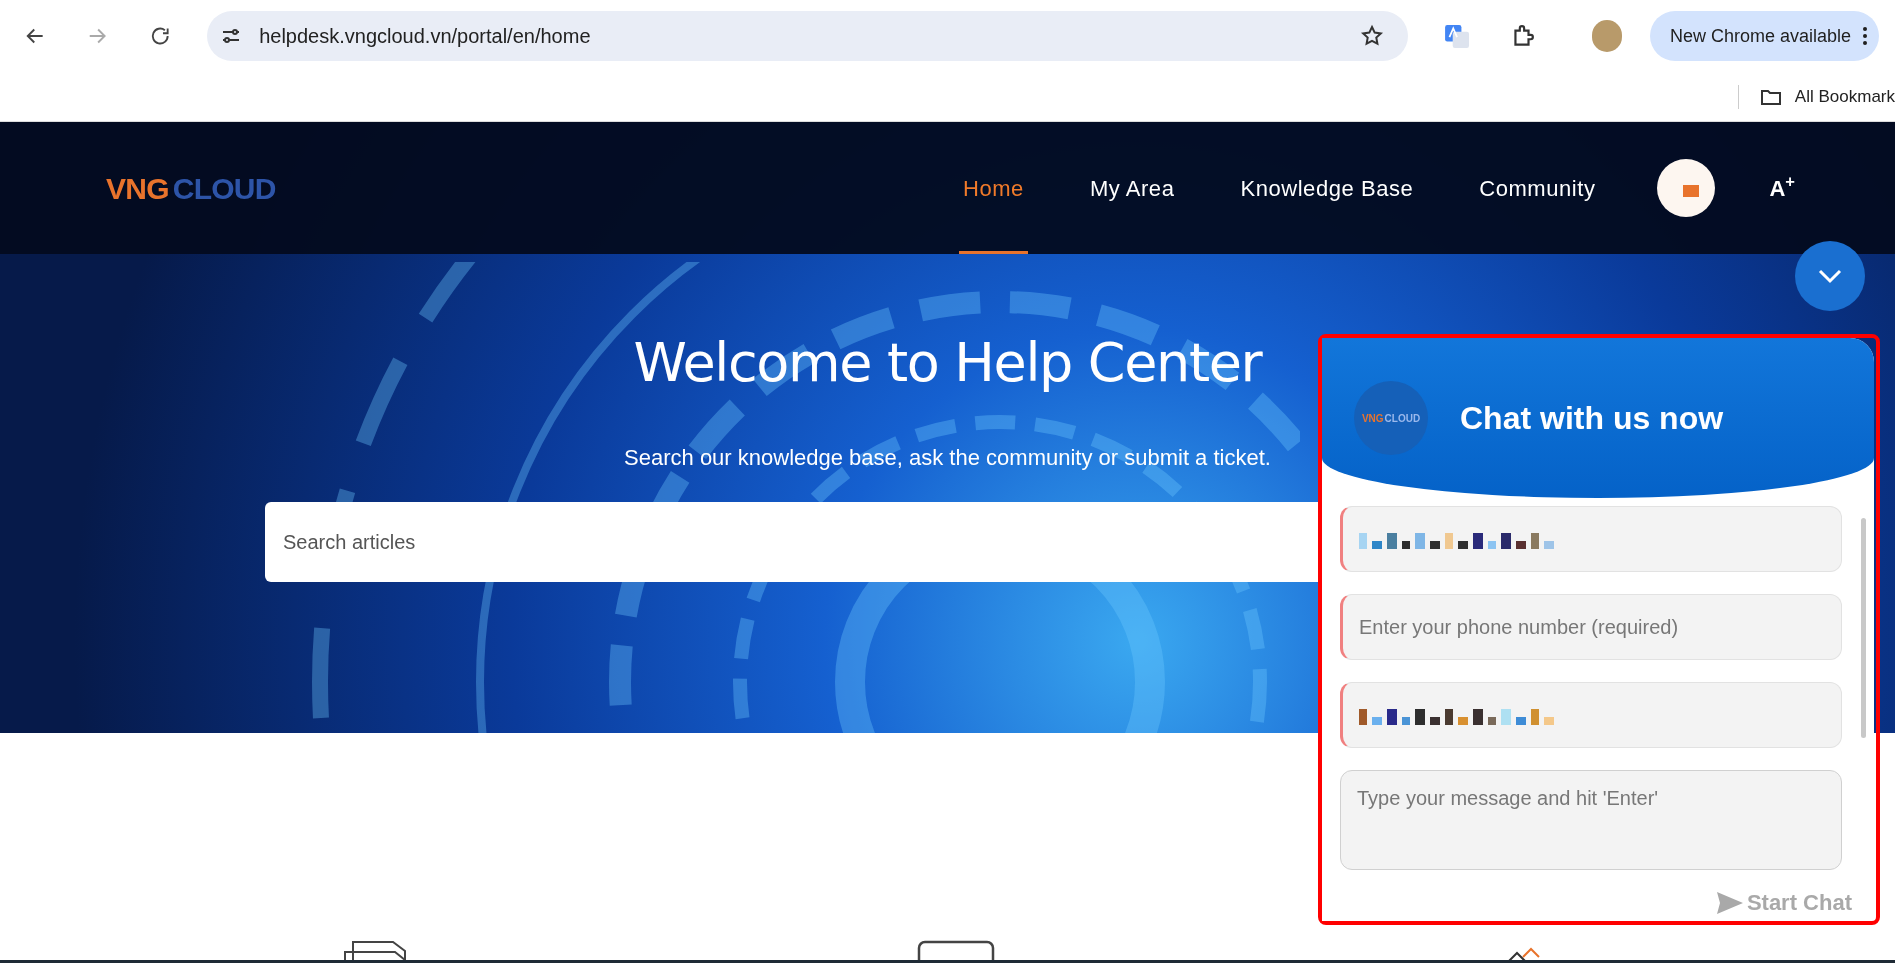 The height and width of the screenshot is (963, 1895). What do you see at coordinates (191, 188) in the screenshot?
I see `site-logo: VNGCLOUD` at bounding box center [191, 188].